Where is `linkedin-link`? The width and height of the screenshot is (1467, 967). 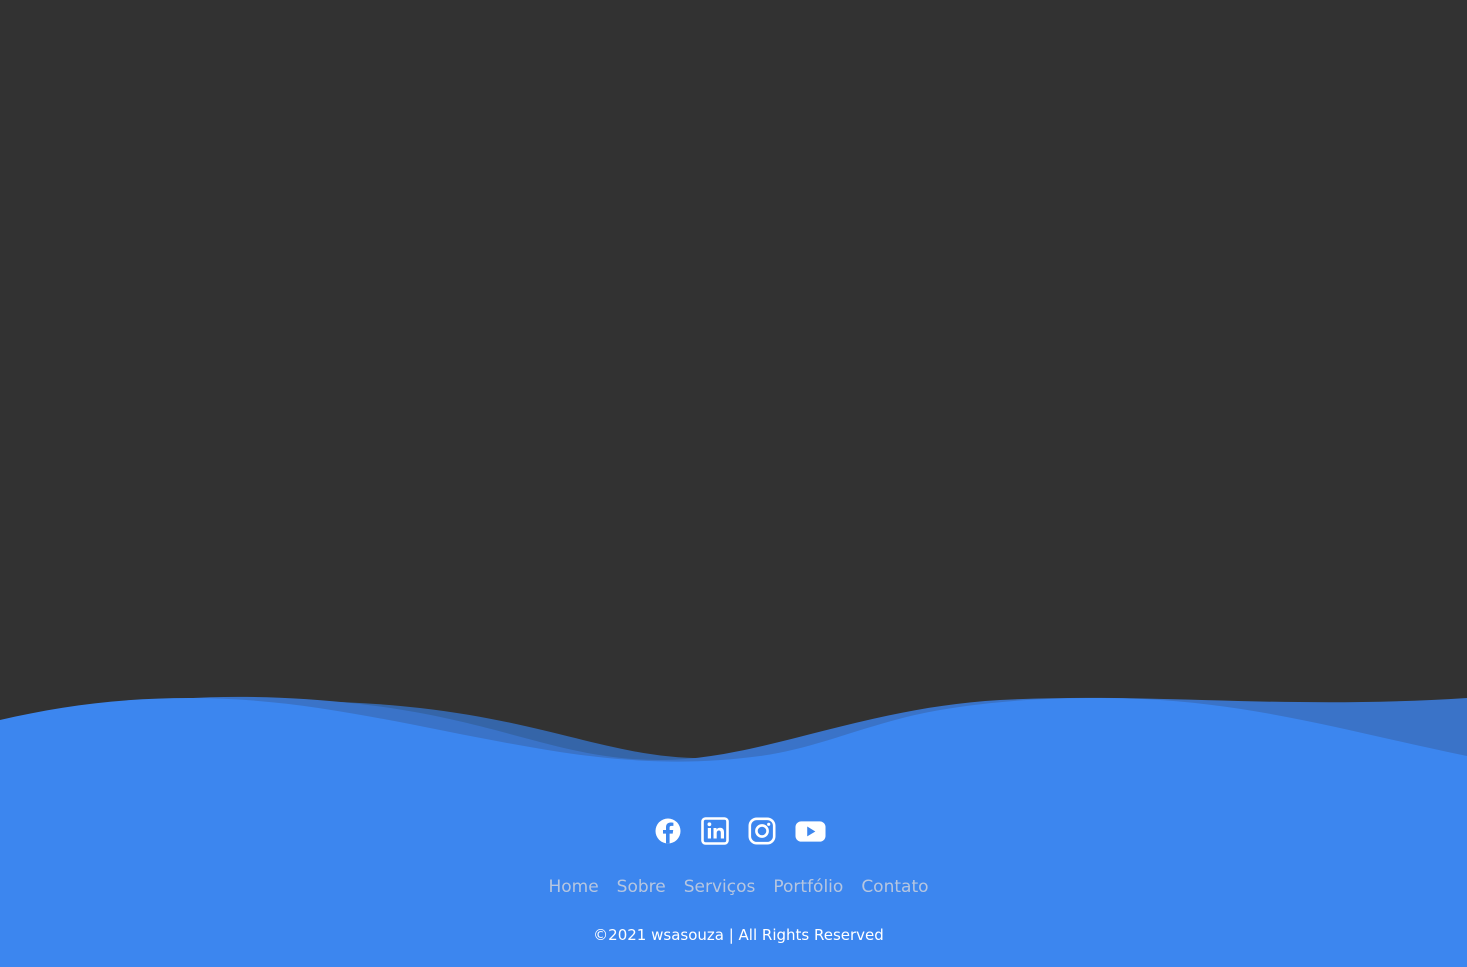
linkedin-link is located at coordinates (715, 831).